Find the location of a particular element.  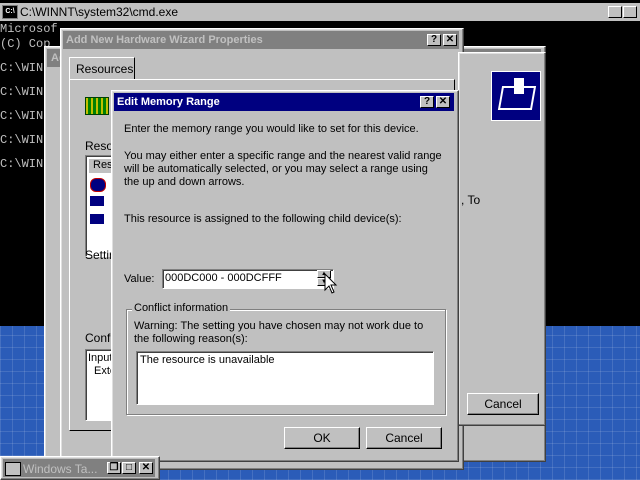

cmd-icon: C:\ is located at coordinates (10, 12).